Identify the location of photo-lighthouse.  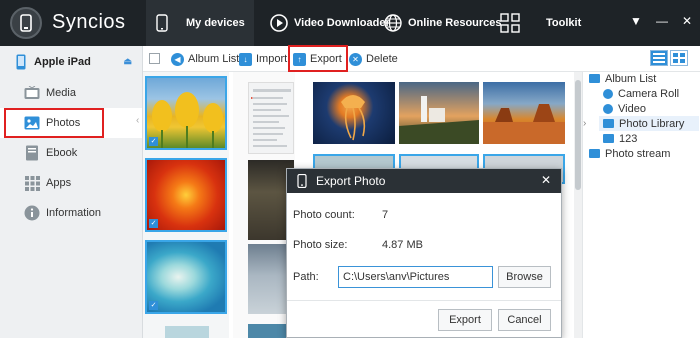
(439, 113).